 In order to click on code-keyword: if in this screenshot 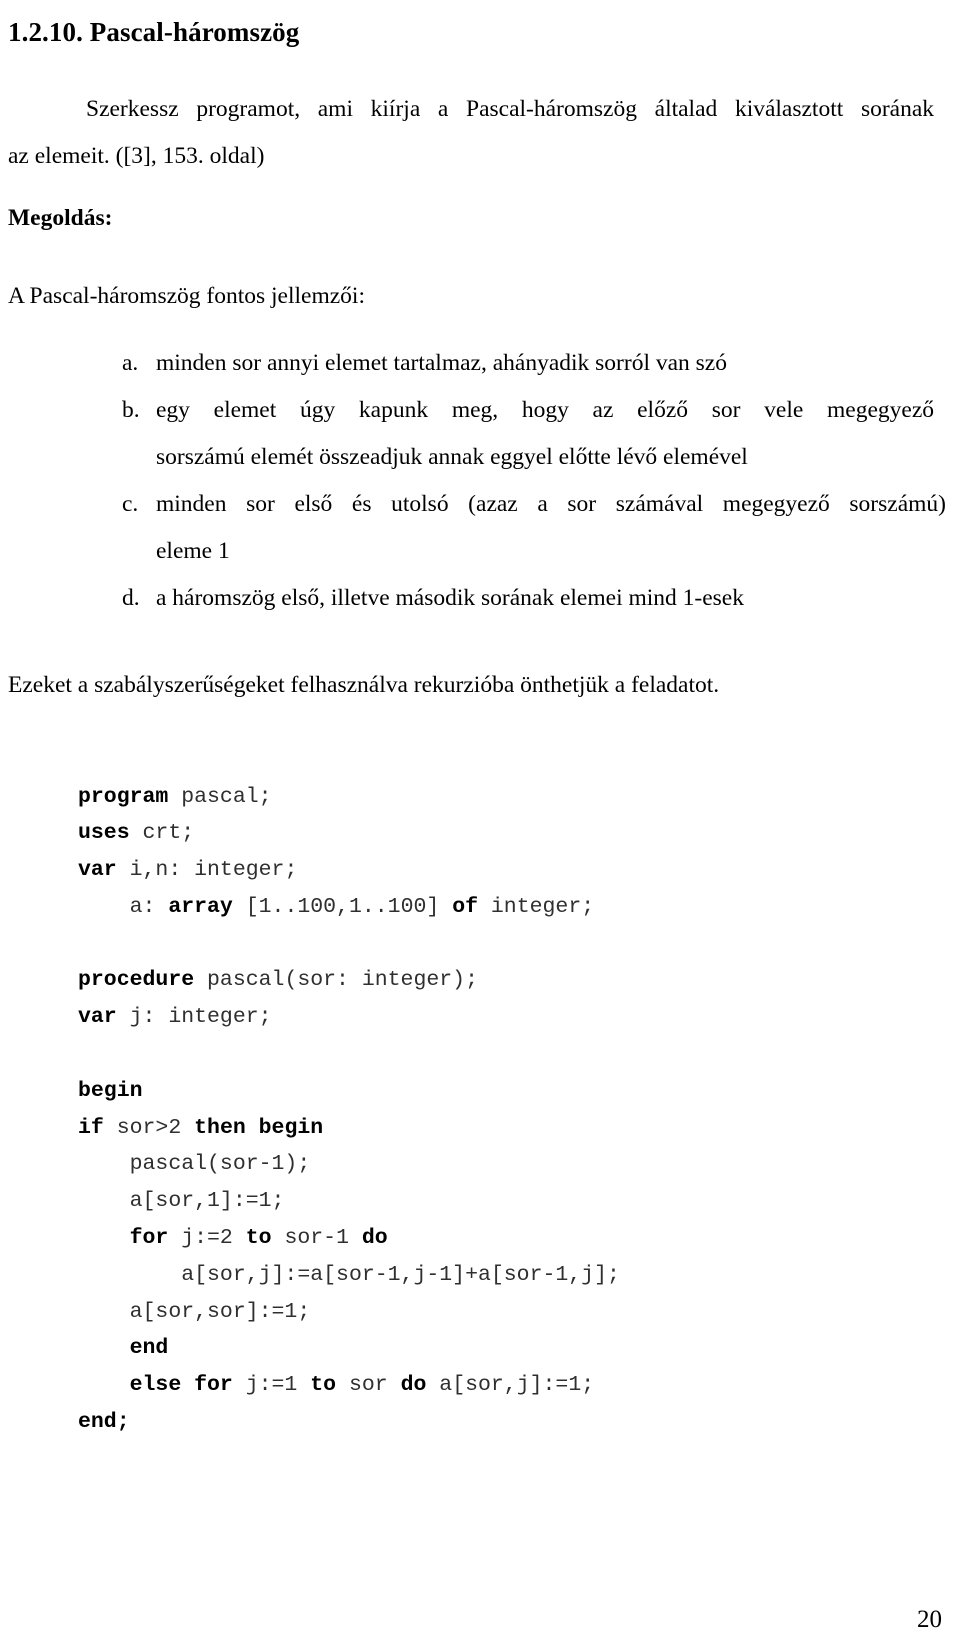, I will do `click(91, 1127)`.